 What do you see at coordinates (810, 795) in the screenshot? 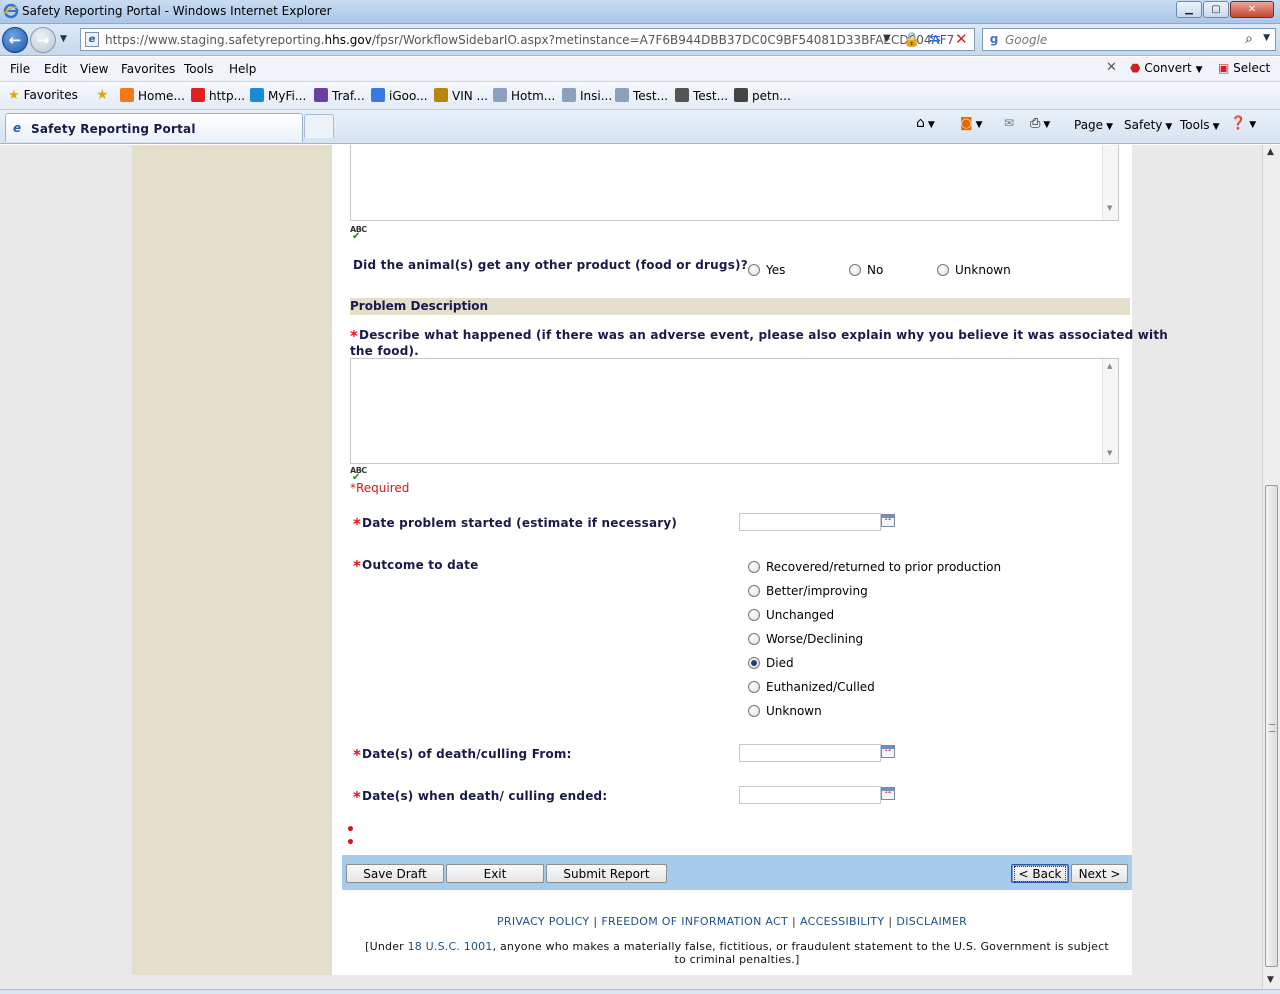
I see `death-ended-input` at bounding box center [810, 795].